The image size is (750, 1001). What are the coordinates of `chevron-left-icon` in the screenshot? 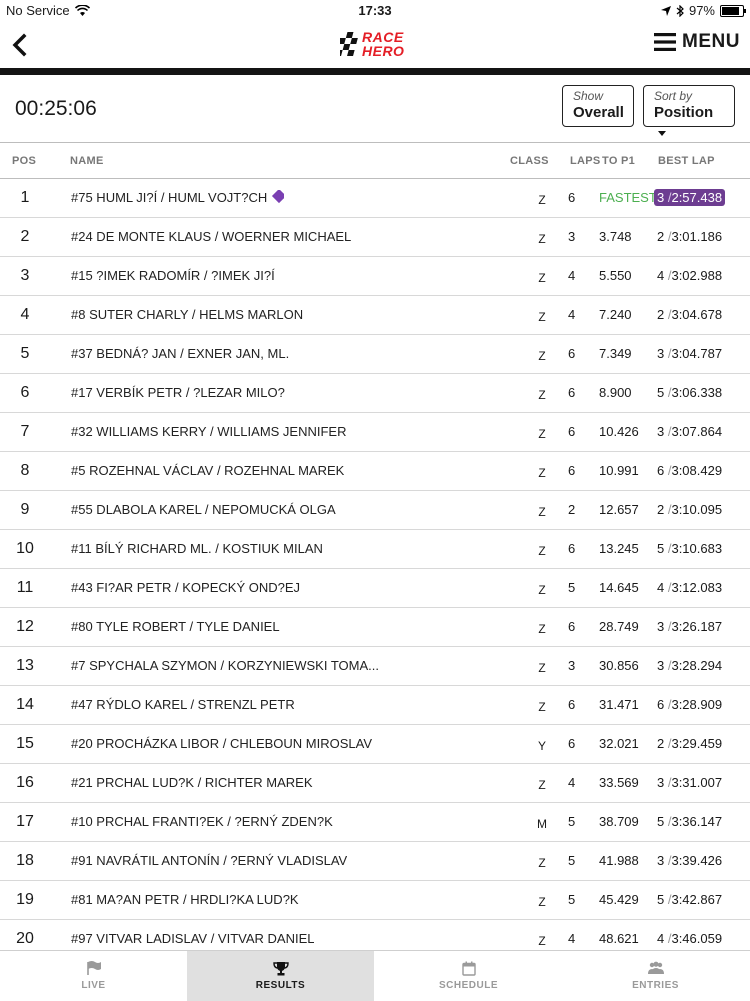 It's located at (19, 45).